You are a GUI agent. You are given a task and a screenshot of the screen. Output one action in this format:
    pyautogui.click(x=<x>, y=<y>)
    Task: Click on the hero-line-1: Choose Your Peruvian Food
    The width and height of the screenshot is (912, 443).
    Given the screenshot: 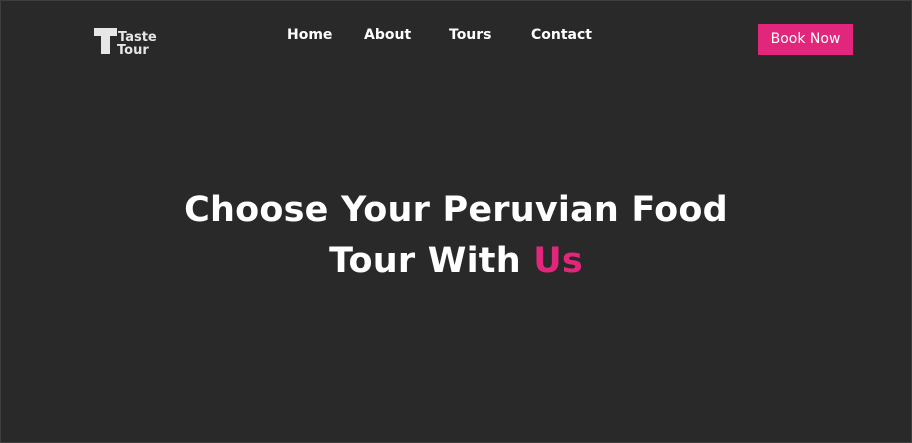 What is the action you would take?
    pyautogui.click(x=456, y=210)
    